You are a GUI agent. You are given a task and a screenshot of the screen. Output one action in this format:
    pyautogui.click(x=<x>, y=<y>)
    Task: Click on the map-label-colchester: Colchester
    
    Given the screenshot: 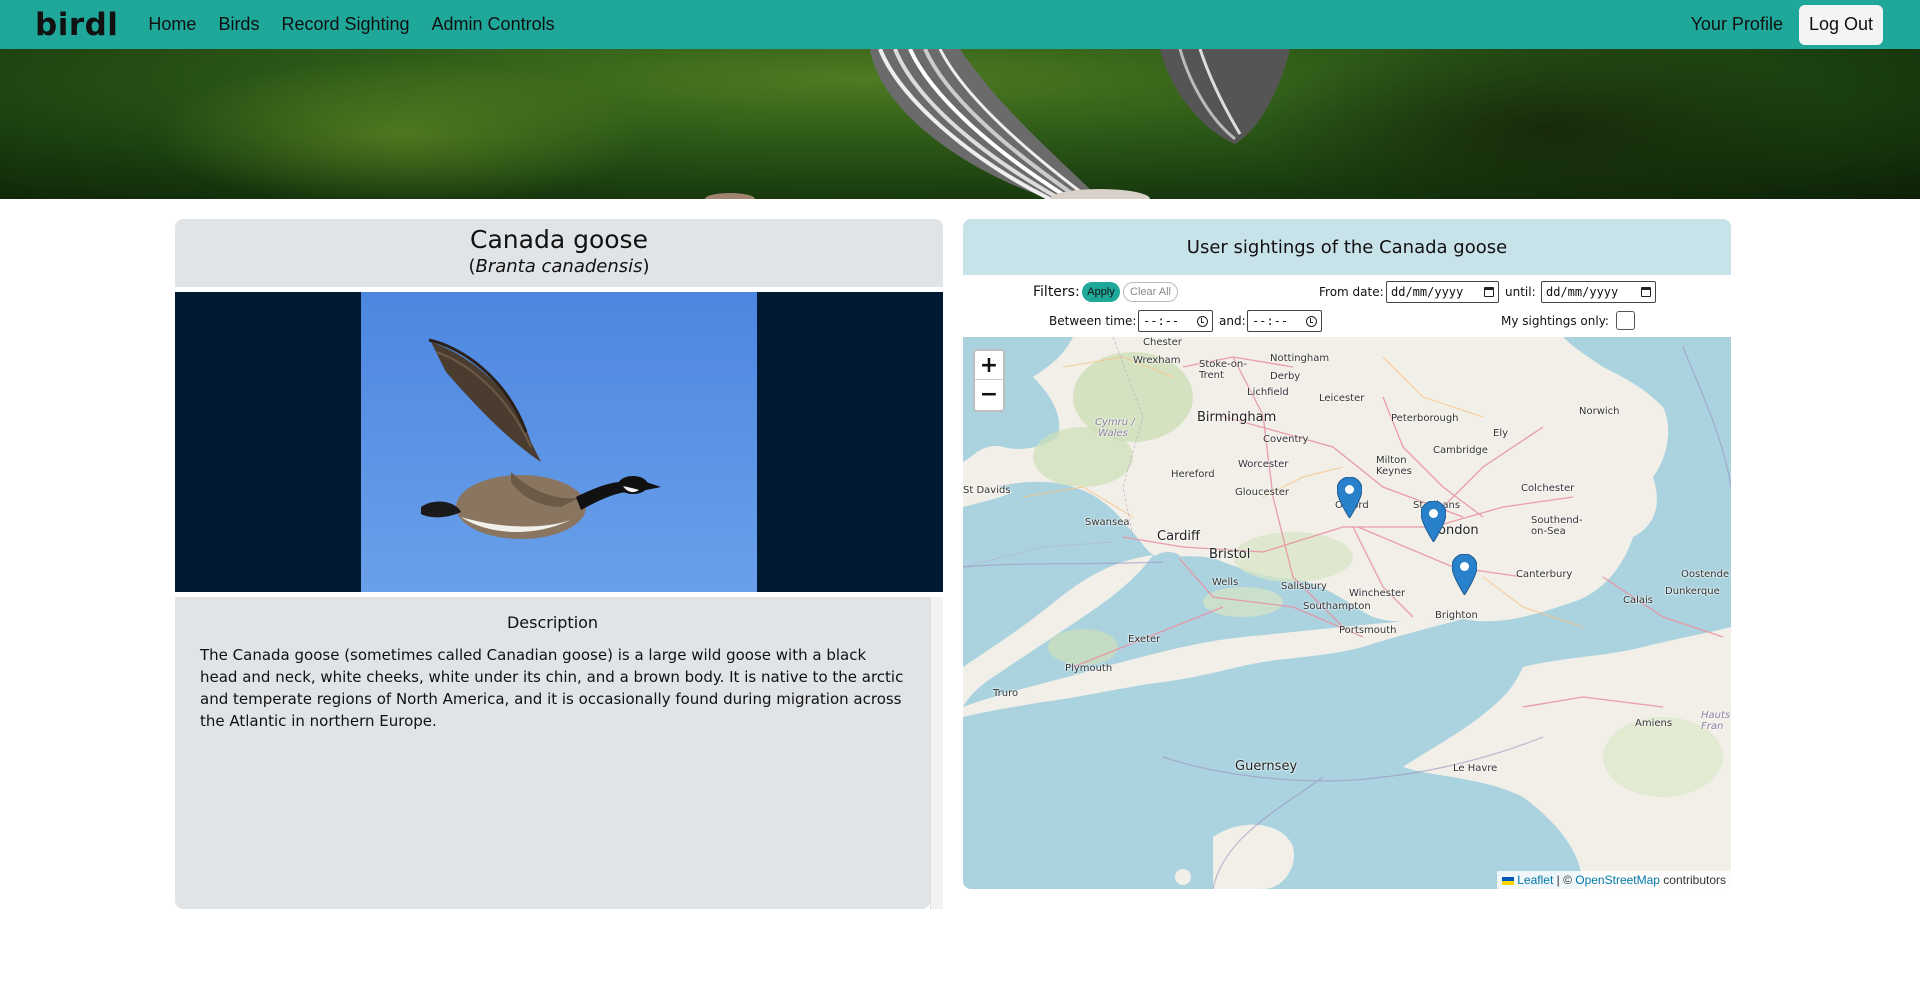 What is the action you would take?
    pyautogui.click(x=1548, y=488)
    